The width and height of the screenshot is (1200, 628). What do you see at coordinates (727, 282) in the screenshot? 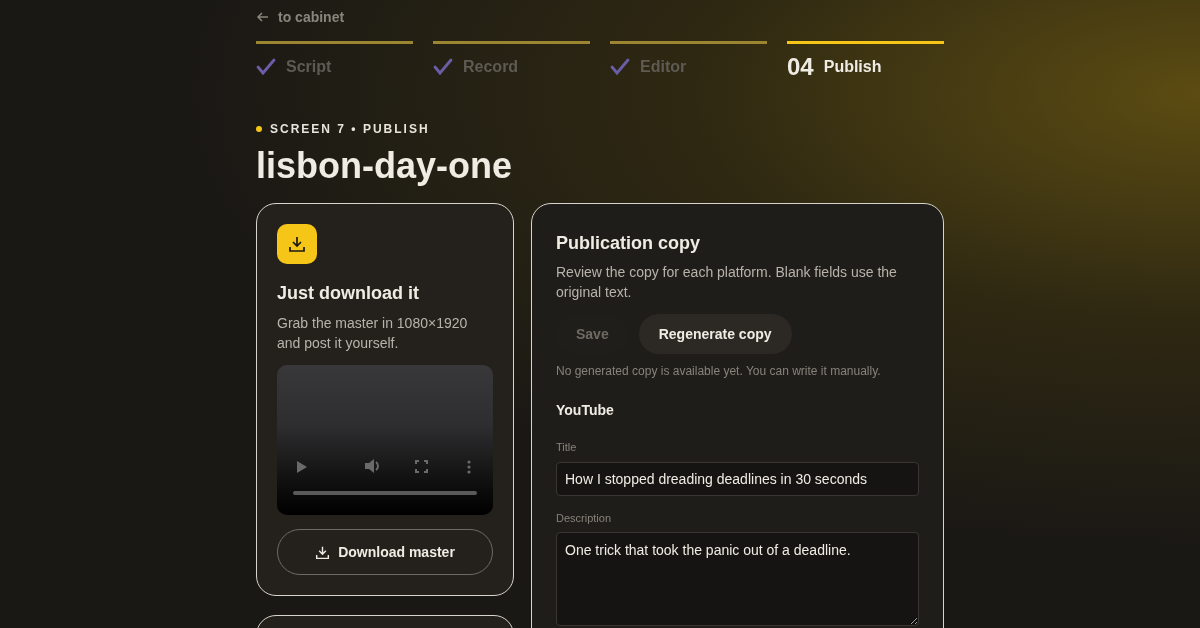
I see `card-description: Review the copy for each platform. Blank fields use the original text.` at bounding box center [727, 282].